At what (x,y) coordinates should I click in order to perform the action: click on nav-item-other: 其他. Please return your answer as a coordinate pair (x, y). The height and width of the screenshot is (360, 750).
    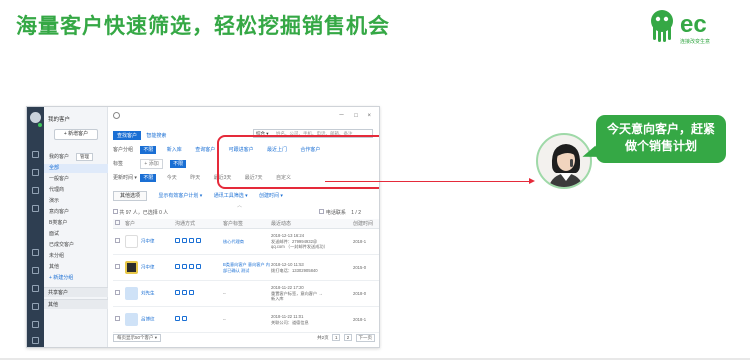
    Looking at the image, I should click on (76, 267).